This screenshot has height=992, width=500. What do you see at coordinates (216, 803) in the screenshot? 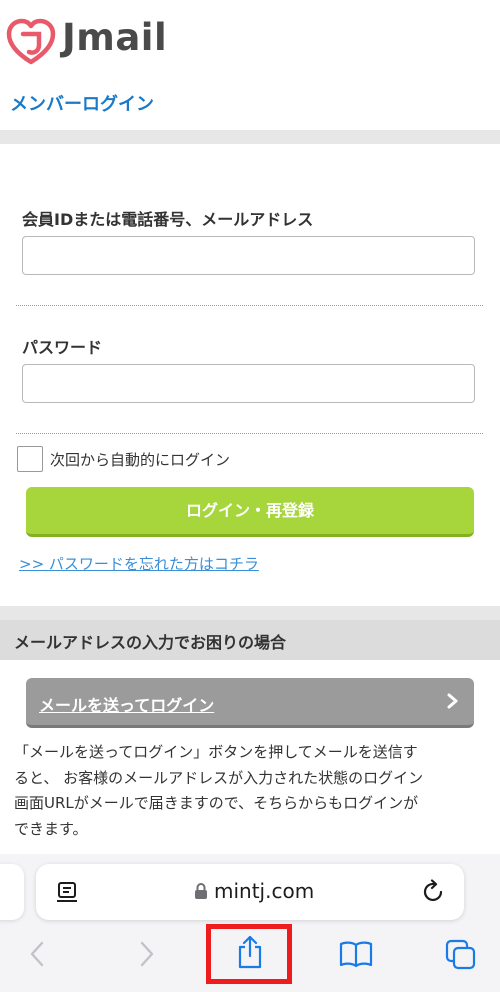
I see `description-line: 画面URLがメールで届きますので、そちらからもログインが` at bounding box center [216, 803].